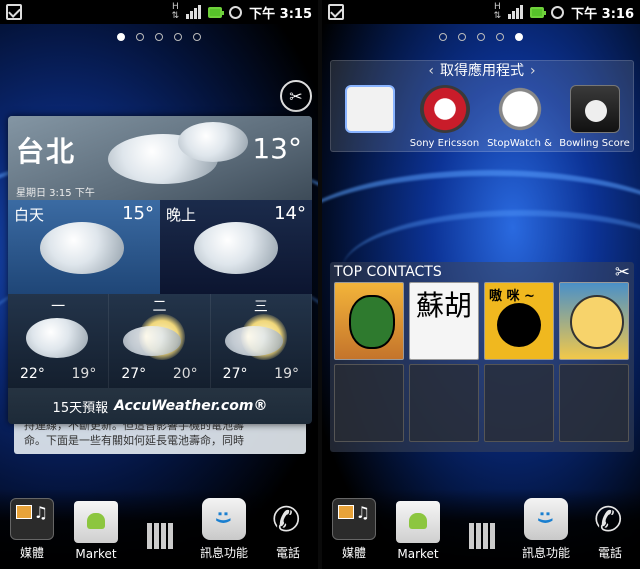  Describe the element at coordinates (58, 307) in the screenshot. I see `forecast-day-name: 一` at that location.